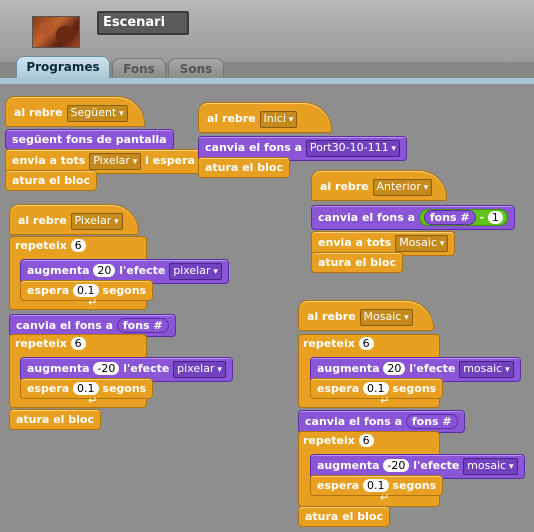 The height and width of the screenshot is (532, 534). I want to click on when-receive-hat: al rebre Mosaic, so click(366, 315).